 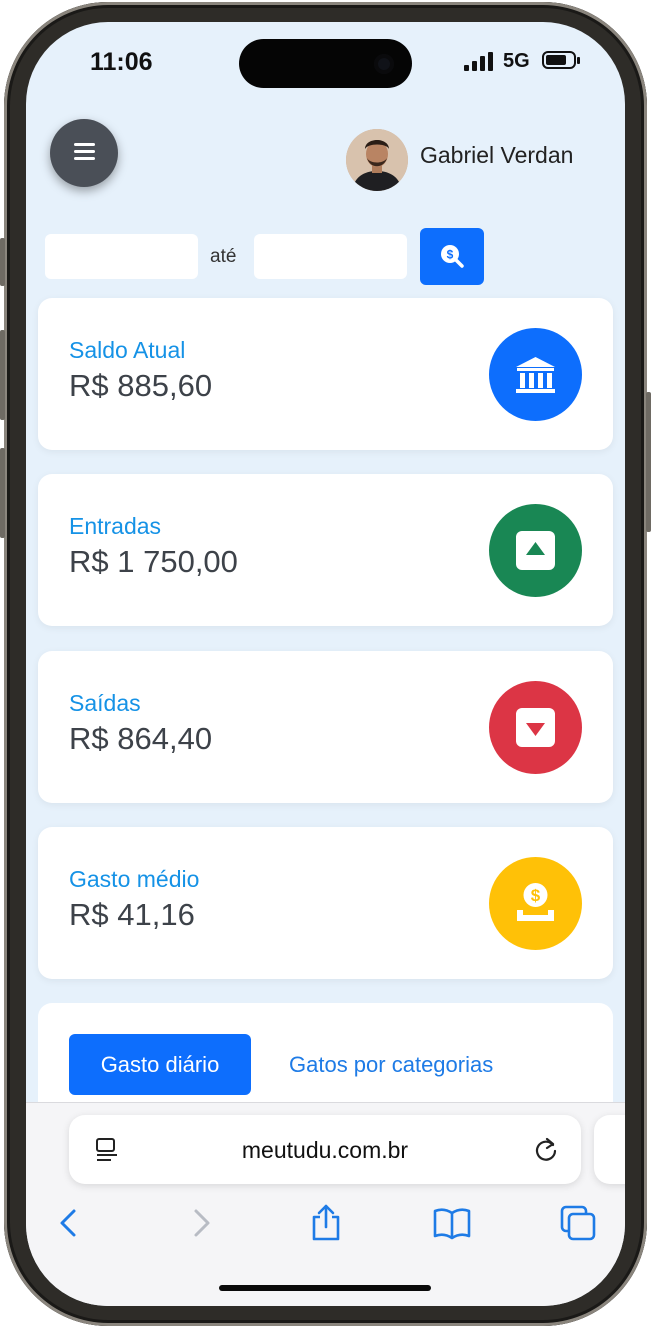 I want to click on end-date-input, so click(x=330, y=256).